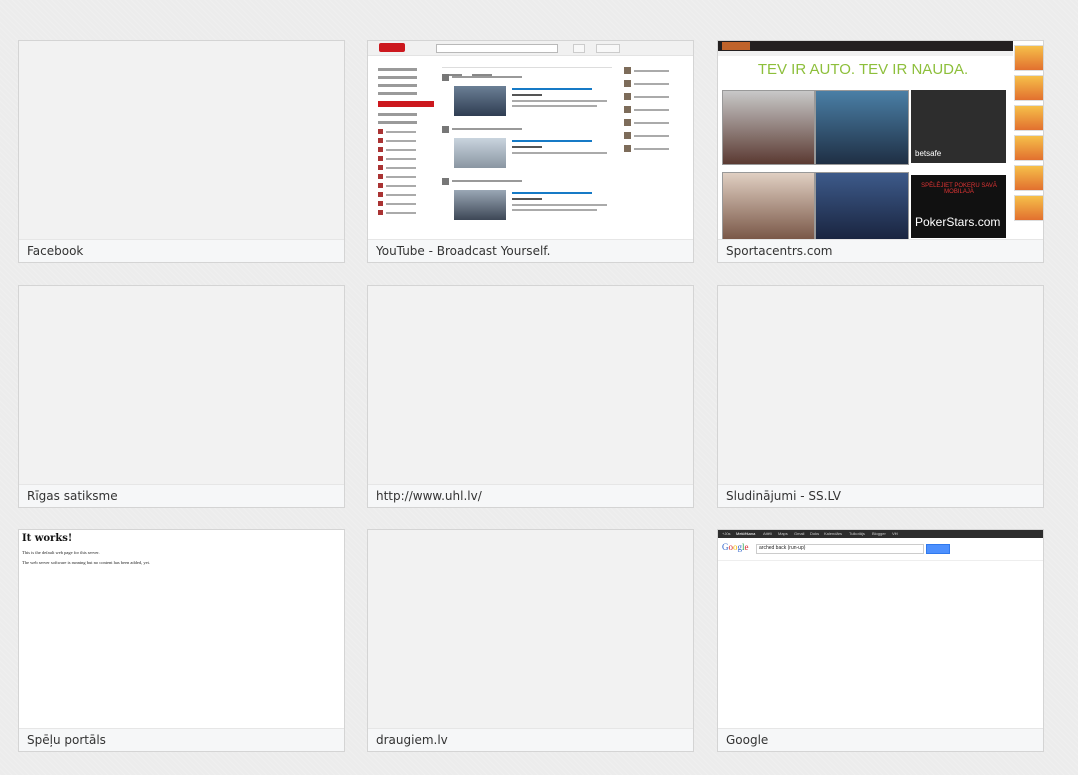 The width and height of the screenshot is (1078, 775). What do you see at coordinates (840, 549) in the screenshot?
I see `google-search-box: arched back (run-up)` at bounding box center [840, 549].